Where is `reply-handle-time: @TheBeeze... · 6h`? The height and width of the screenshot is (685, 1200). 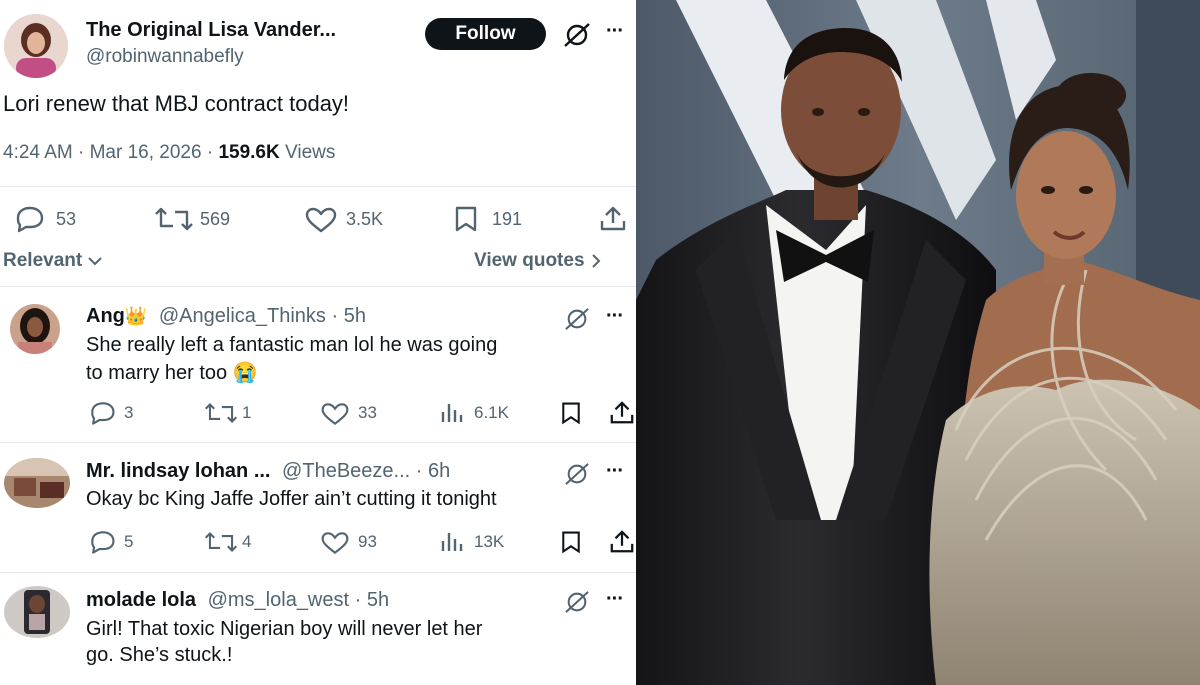
reply-handle-time: @TheBeeze... · 6h is located at coordinates (366, 471).